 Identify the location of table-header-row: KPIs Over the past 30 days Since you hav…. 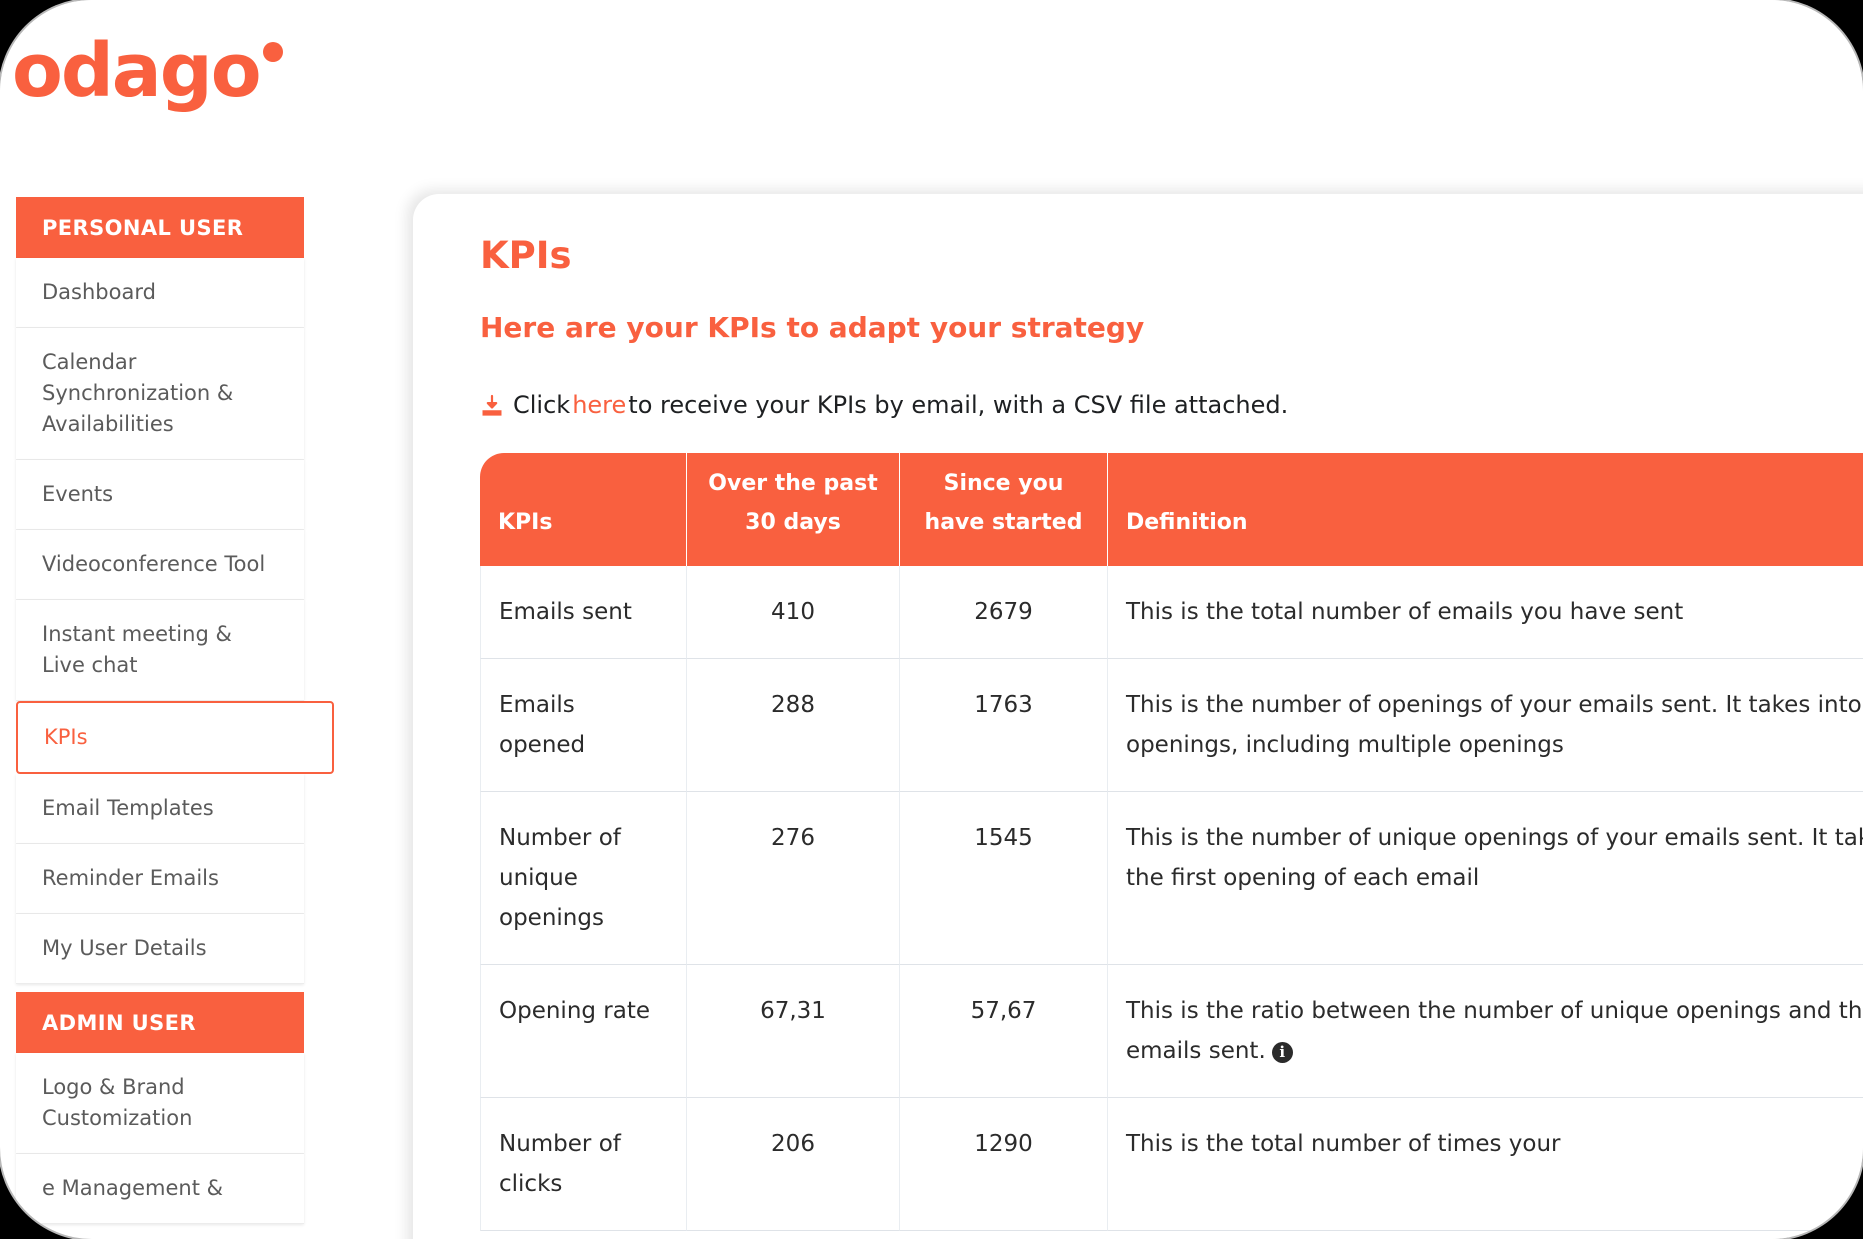
(1171, 509).